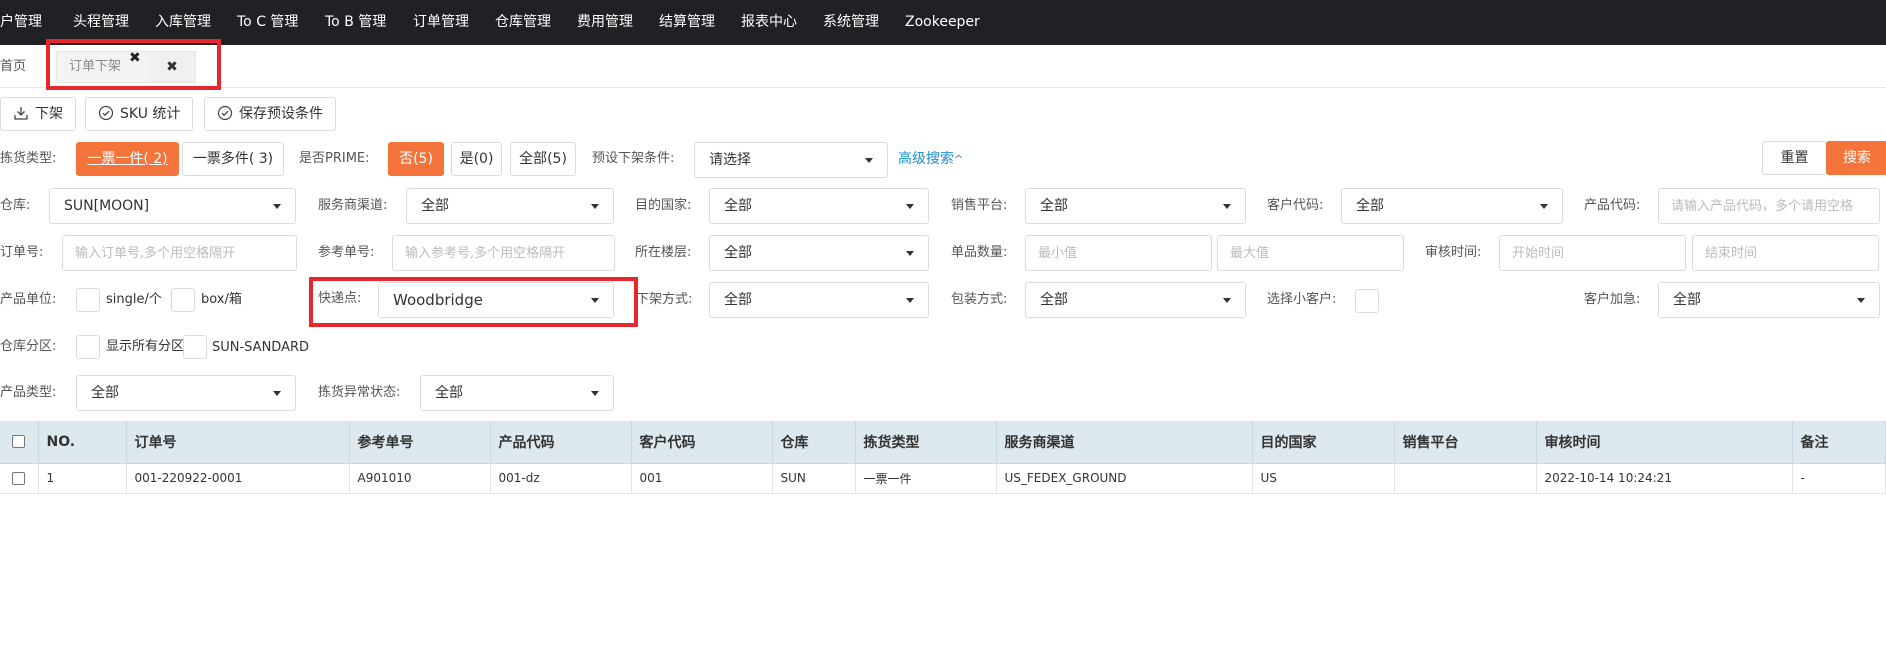 The height and width of the screenshot is (664, 1886). I want to click on prime-all-option: 全部(5), so click(543, 159).